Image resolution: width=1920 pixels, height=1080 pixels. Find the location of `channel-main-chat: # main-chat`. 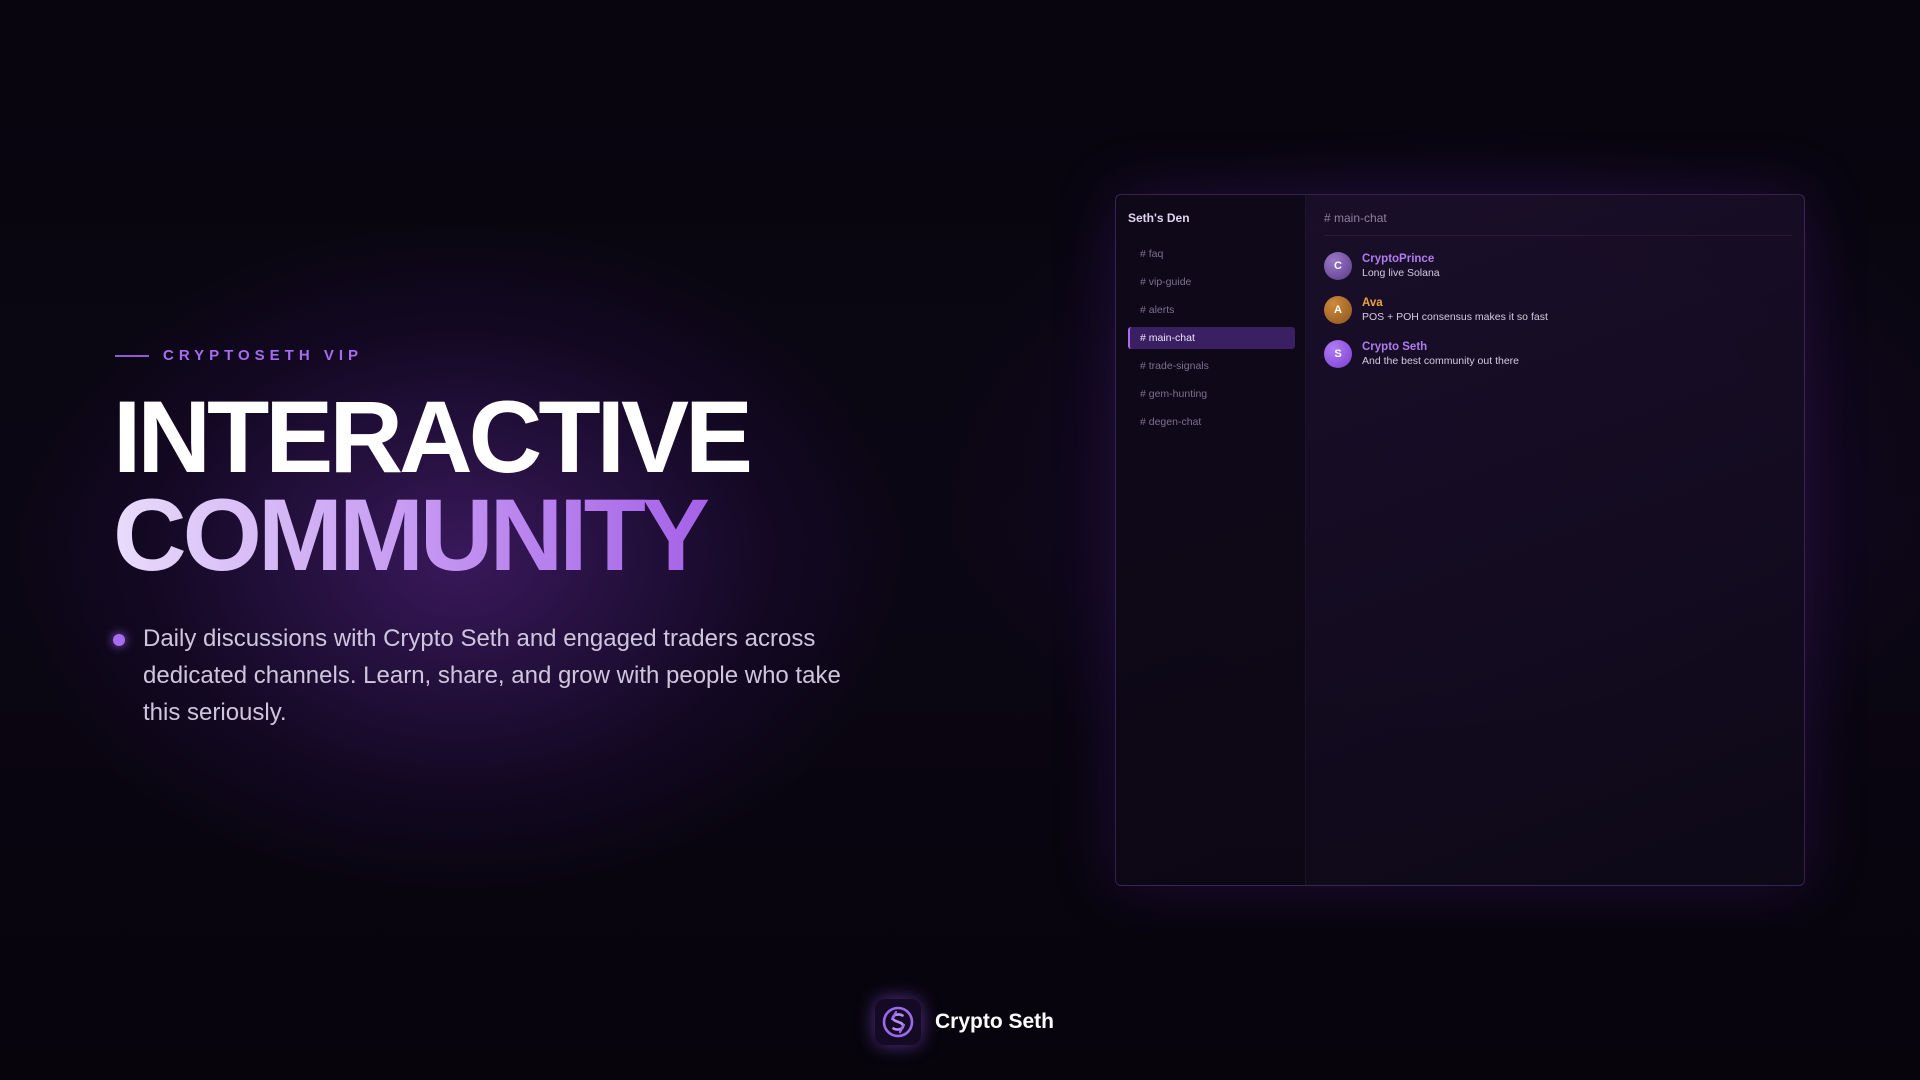

channel-main-chat: # main-chat is located at coordinates (1211, 338).